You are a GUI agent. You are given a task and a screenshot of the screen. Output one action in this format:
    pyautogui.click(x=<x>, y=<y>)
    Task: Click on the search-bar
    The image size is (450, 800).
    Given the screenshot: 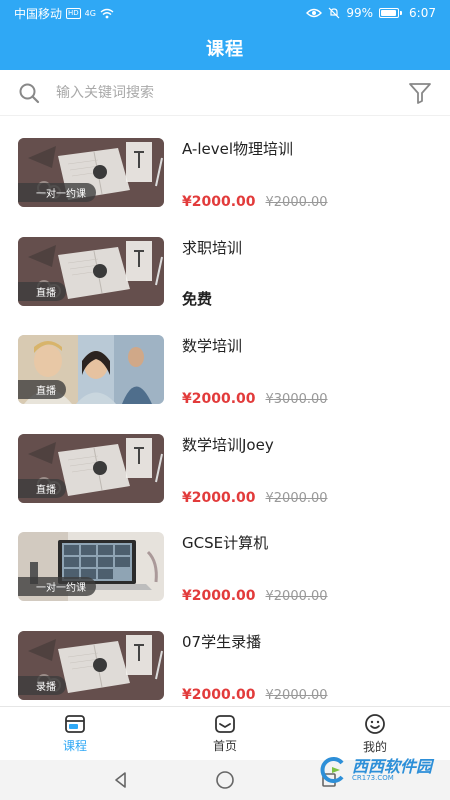 What is the action you would take?
    pyautogui.click(x=225, y=93)
    